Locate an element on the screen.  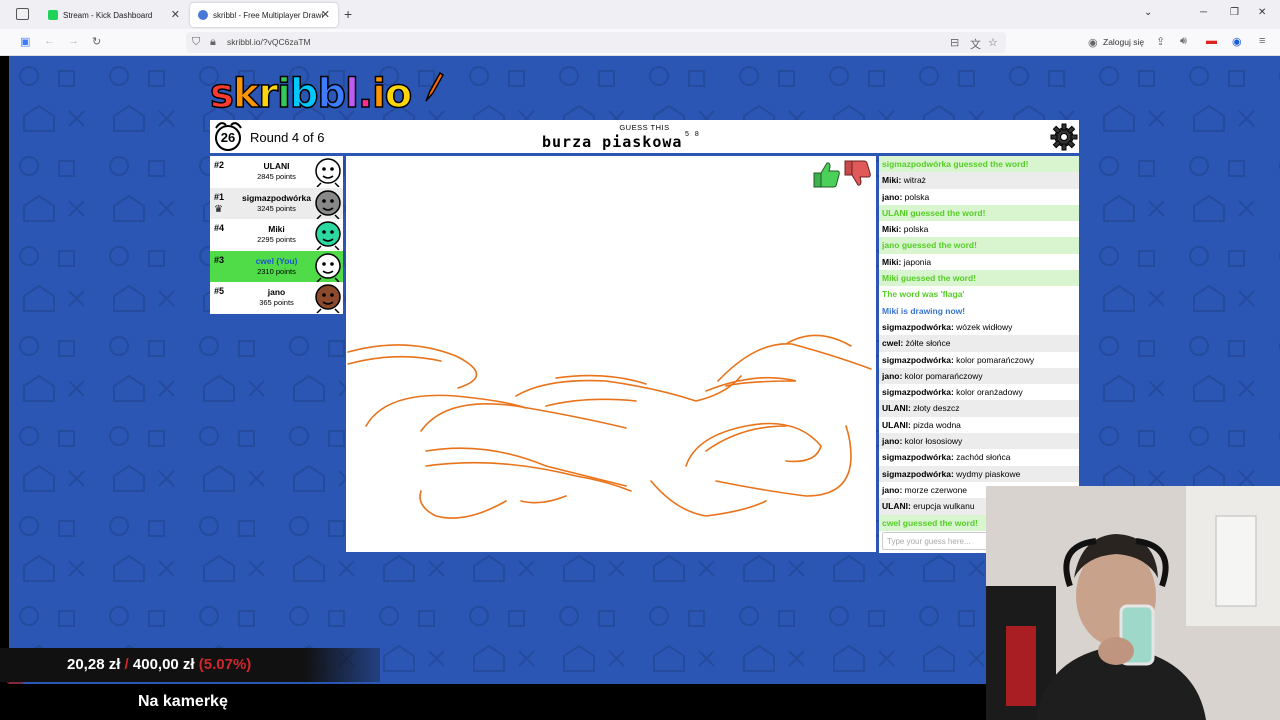
tab-overview-icon is located at coordinates (22, 14).